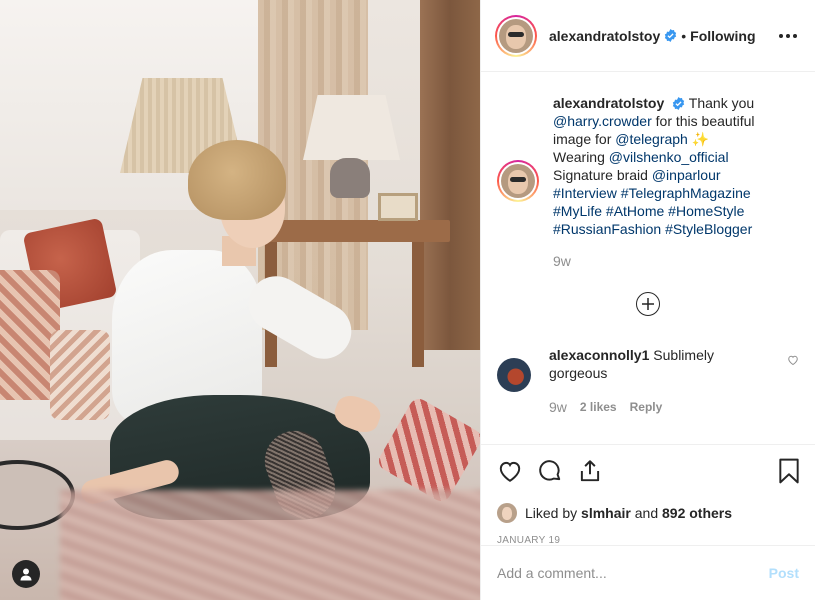 This screenshot has width=815, height=600. I want to click on likes-prefix: Liked by, so click(551, 513).